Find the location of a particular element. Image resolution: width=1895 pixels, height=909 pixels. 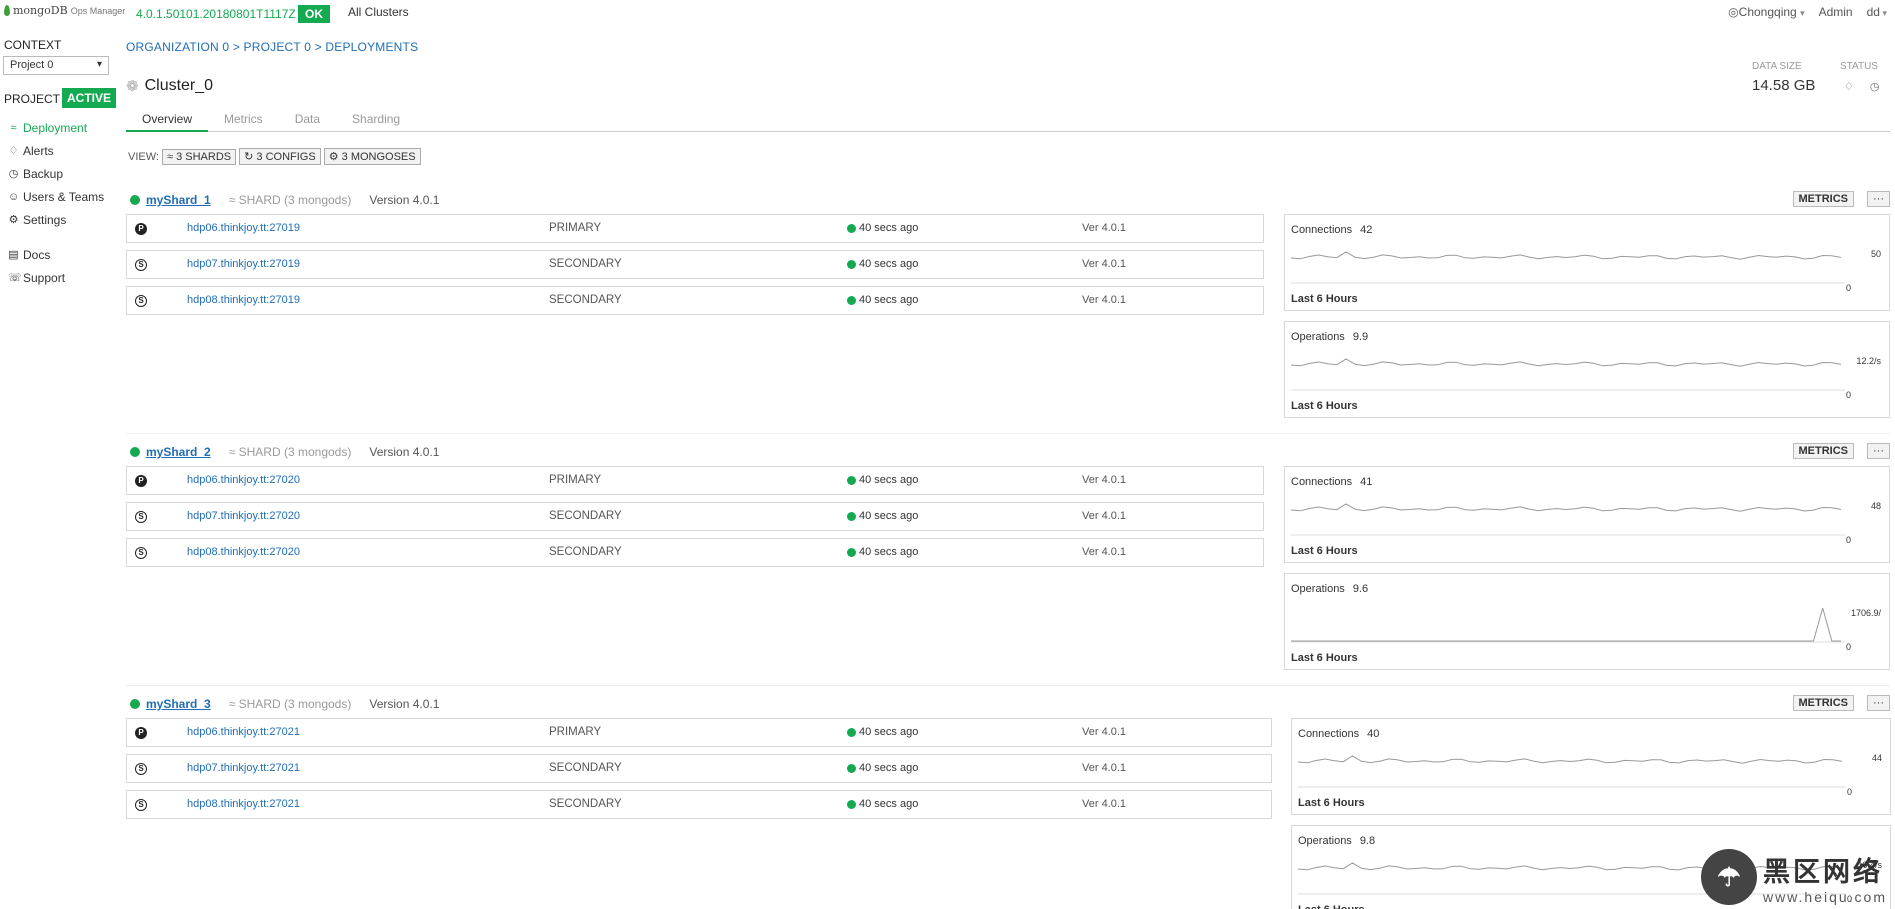

shard-version: Version 4.0.1 is located at coordinates (404, 704).